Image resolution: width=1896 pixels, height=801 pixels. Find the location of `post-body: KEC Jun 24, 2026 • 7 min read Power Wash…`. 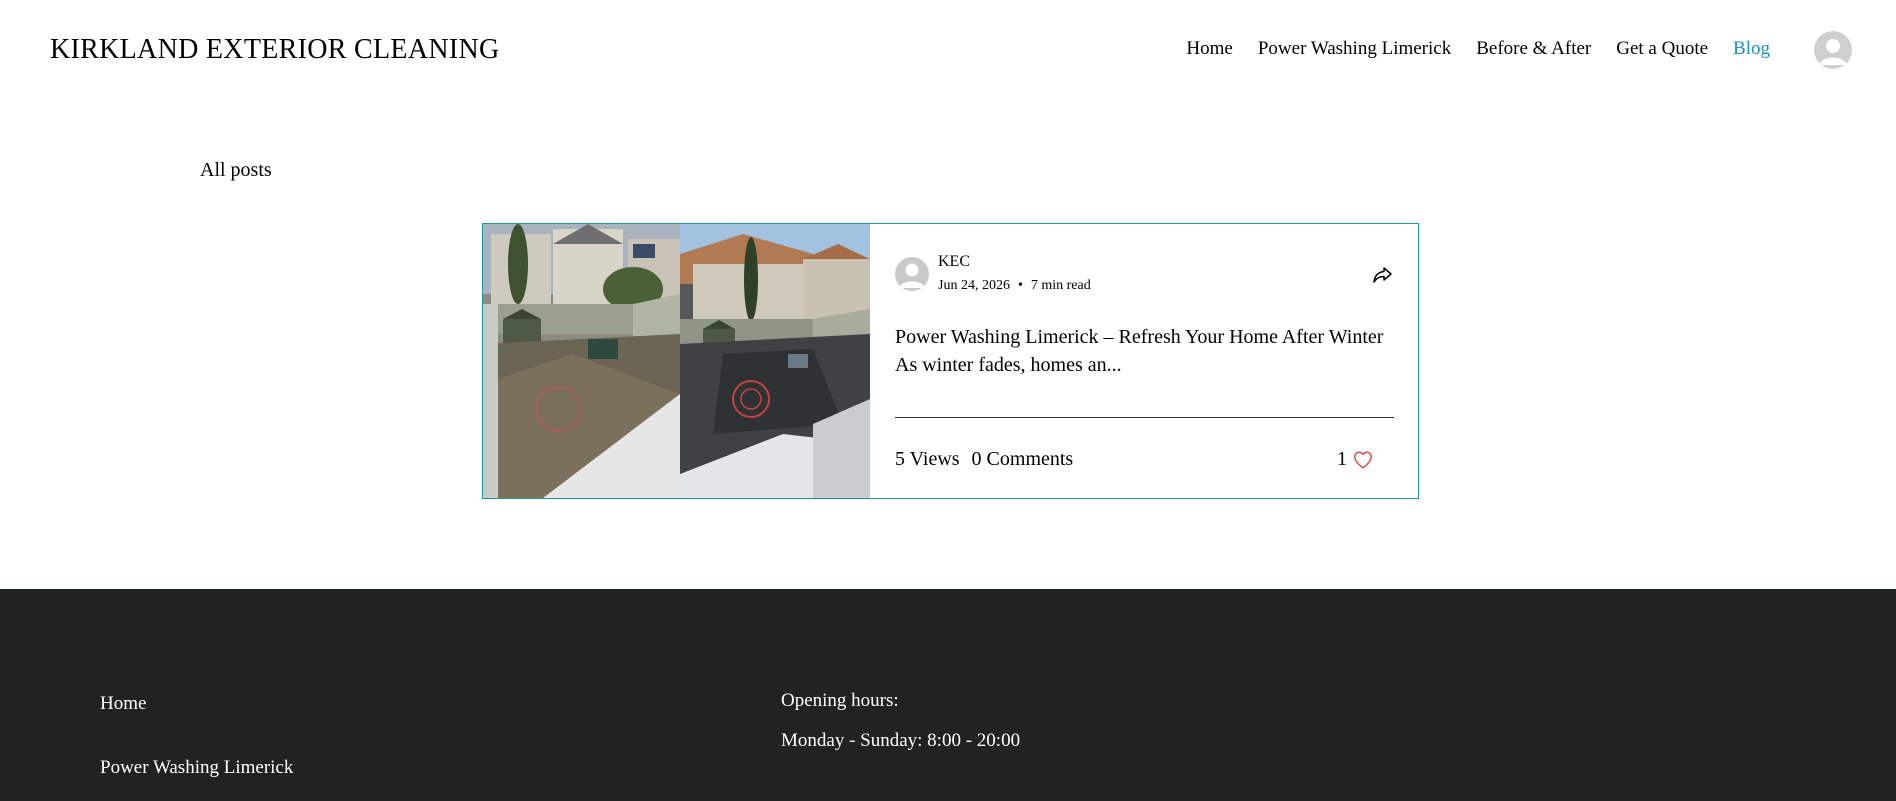

post-body: KEC Jun 24, 2026 • 7 min read Power Wash… is located at coordinates (1144, 361).